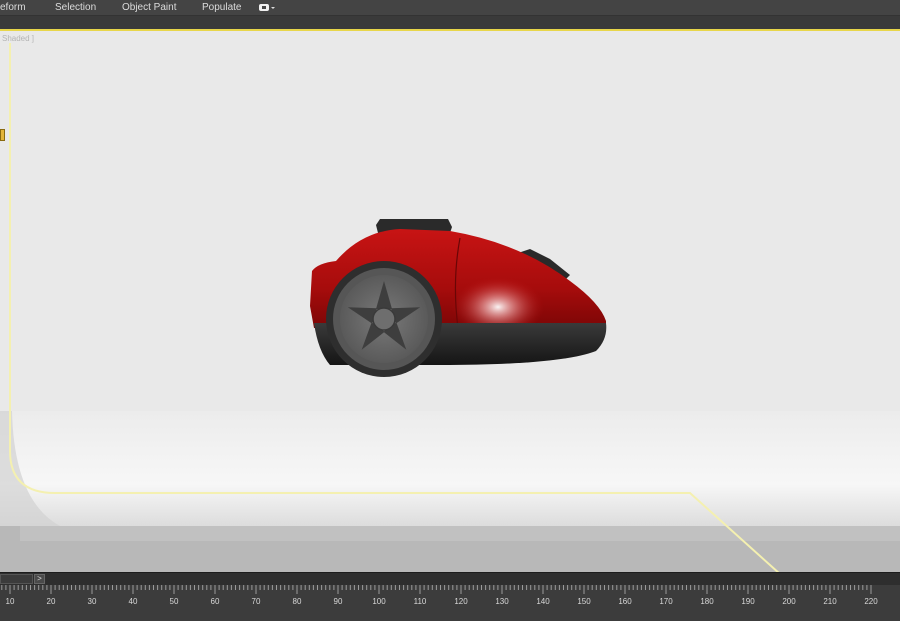  What do you see at coordinates (92, 601) in the screenshot?
I see `ruler-label: 30` at bounding box center [92, 601].